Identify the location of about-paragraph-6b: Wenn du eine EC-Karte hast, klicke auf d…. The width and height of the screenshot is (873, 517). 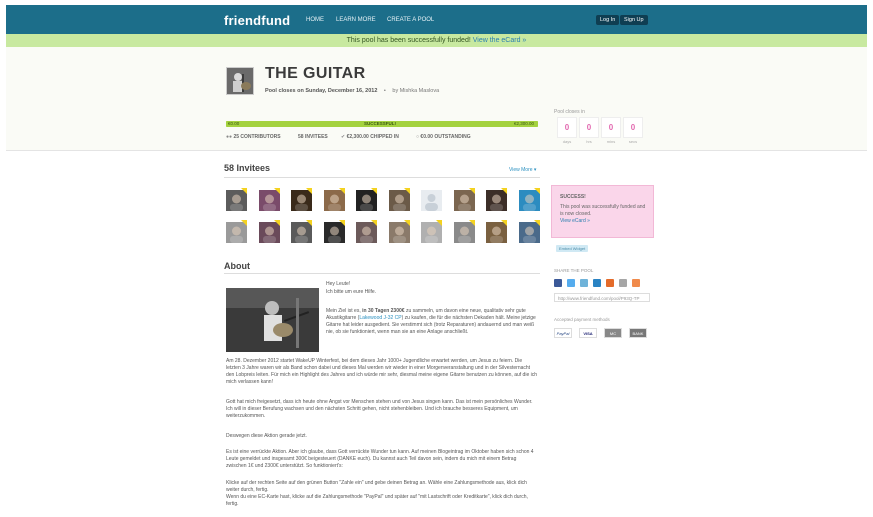
(377, 500).